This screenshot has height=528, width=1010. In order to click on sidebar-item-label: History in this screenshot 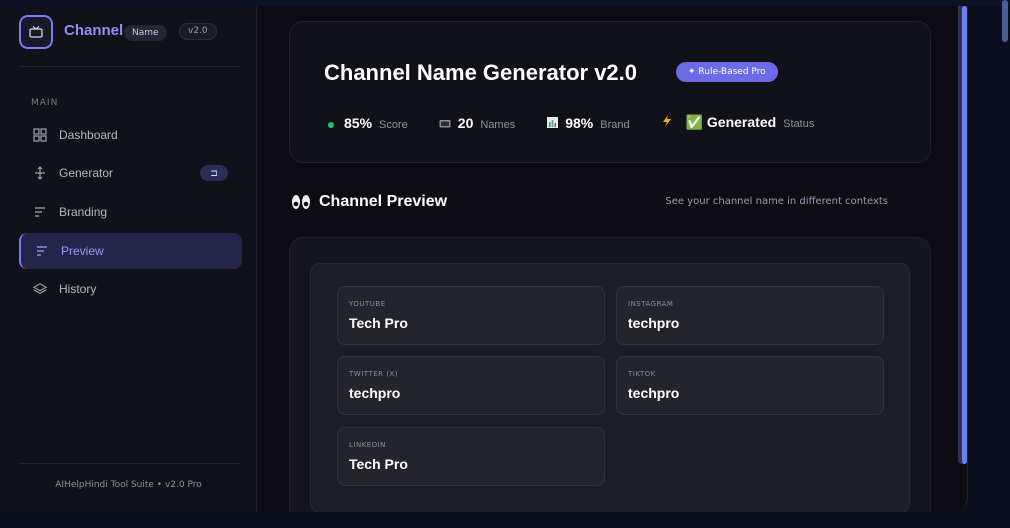, I will do `click(78, 289)`.